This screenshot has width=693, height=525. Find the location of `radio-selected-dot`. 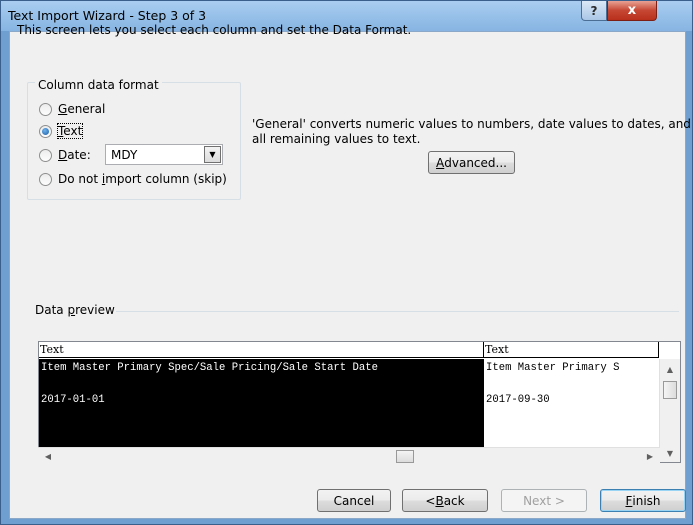

radio-selected-dot is located at coordinates (45, 131).